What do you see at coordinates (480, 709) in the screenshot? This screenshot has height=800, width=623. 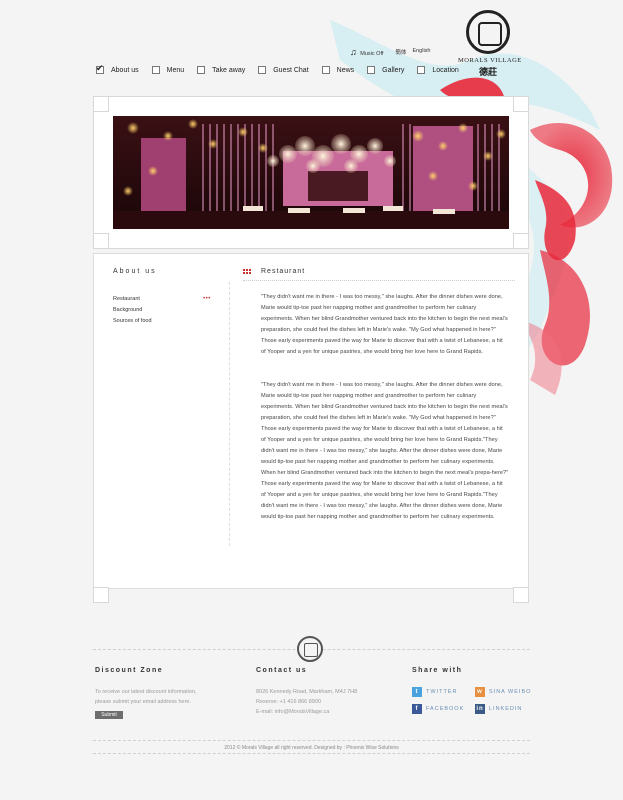 I see `linkedin-icon: in` at bounding box center [480, 709].